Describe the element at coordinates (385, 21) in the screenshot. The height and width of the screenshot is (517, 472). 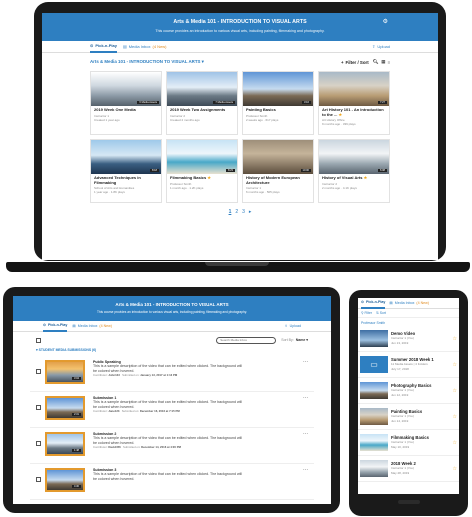
I see `gear-icon: ⚙` at that location.